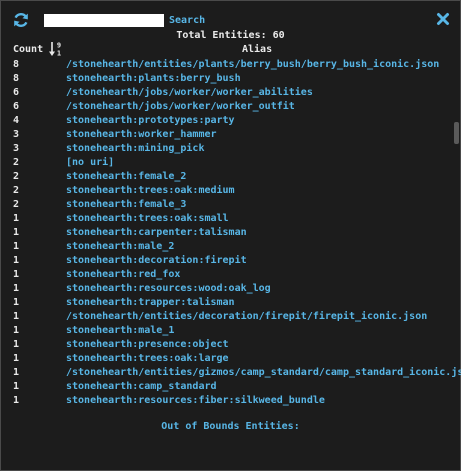 The image size is (461, 471). I want to click on sort-numeric-desc-icon: 9 1, so click(56, 49).